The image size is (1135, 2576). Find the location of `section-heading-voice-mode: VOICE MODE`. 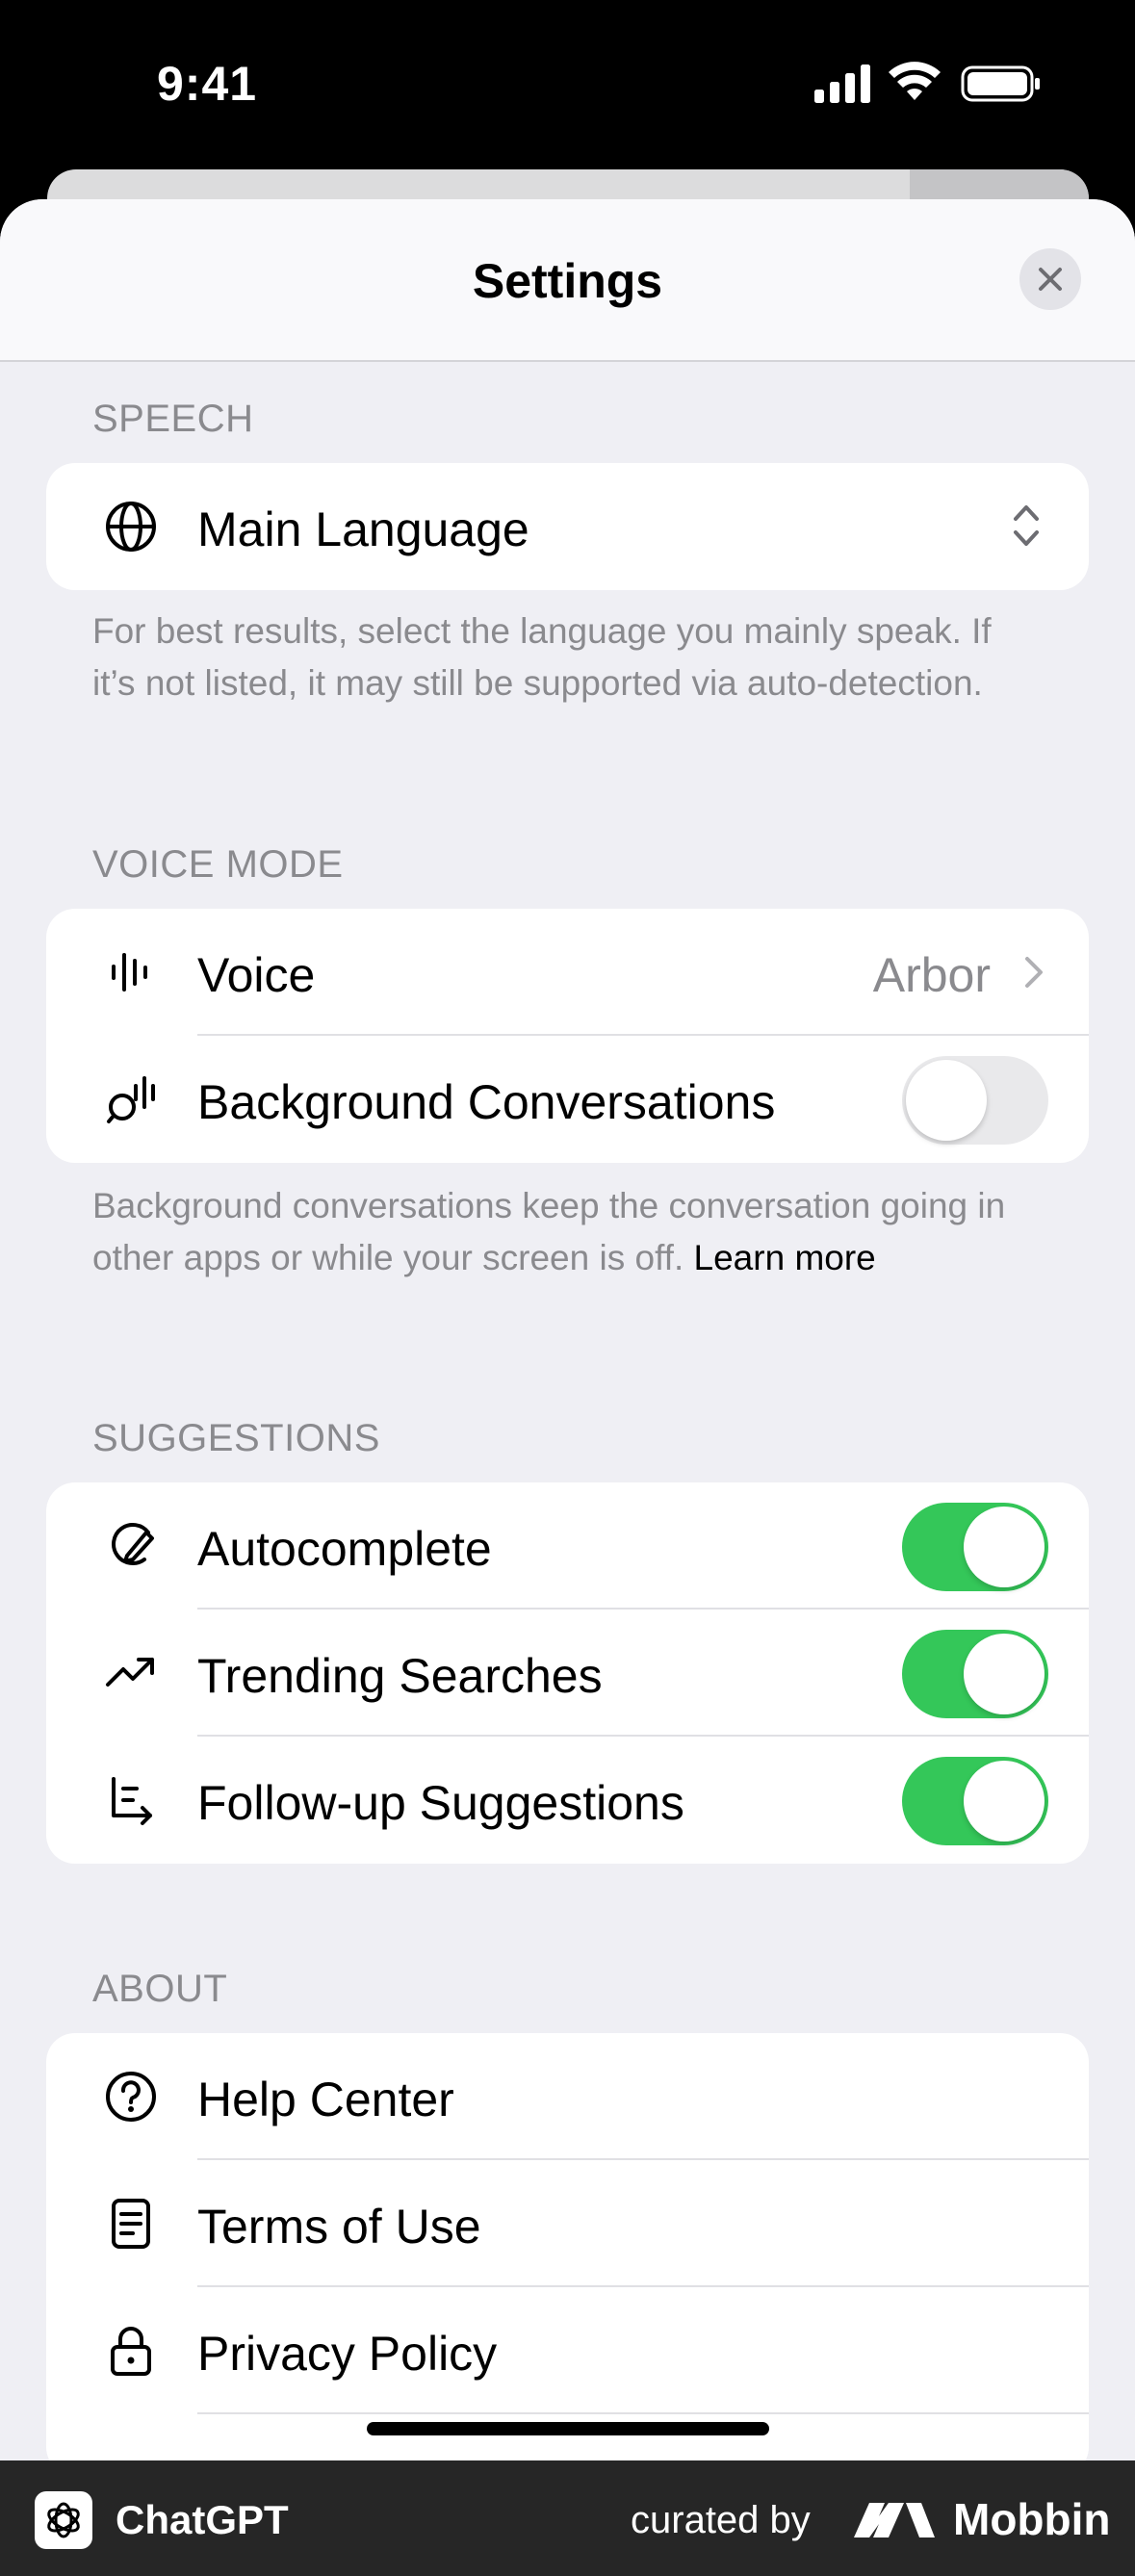

section-heading-voice-mode: VOICE MODE is located at coordinates (218, 865).